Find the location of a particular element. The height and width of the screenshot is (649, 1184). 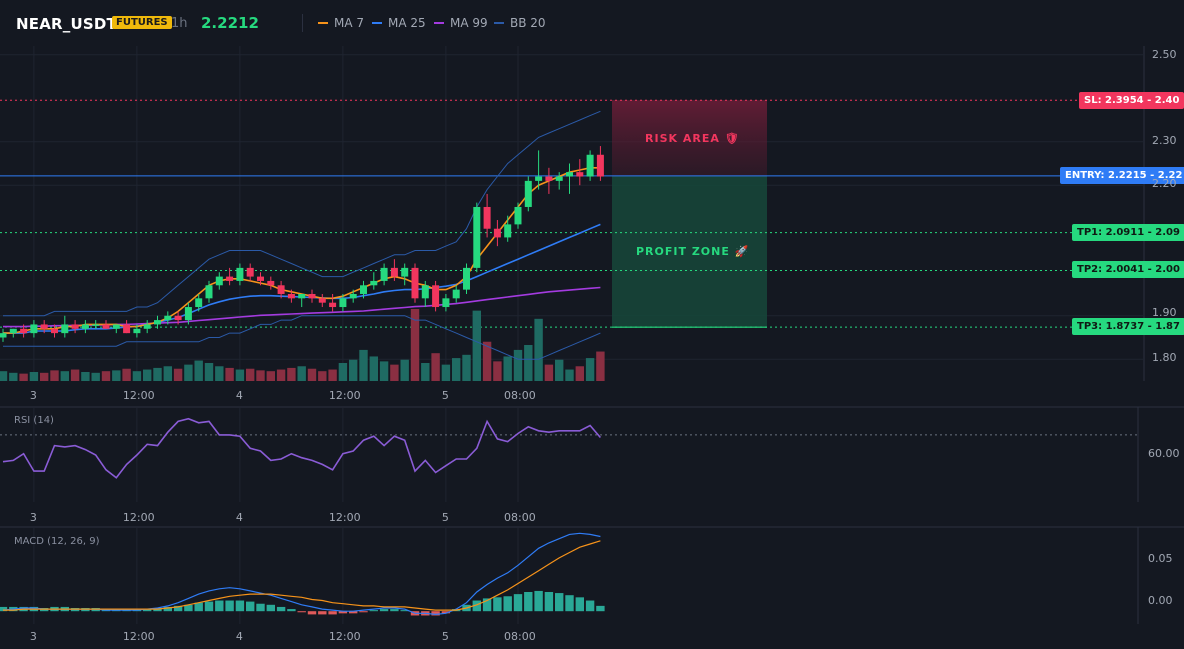

legend-ma25: MA 25 is located at coordinates (399, 23).